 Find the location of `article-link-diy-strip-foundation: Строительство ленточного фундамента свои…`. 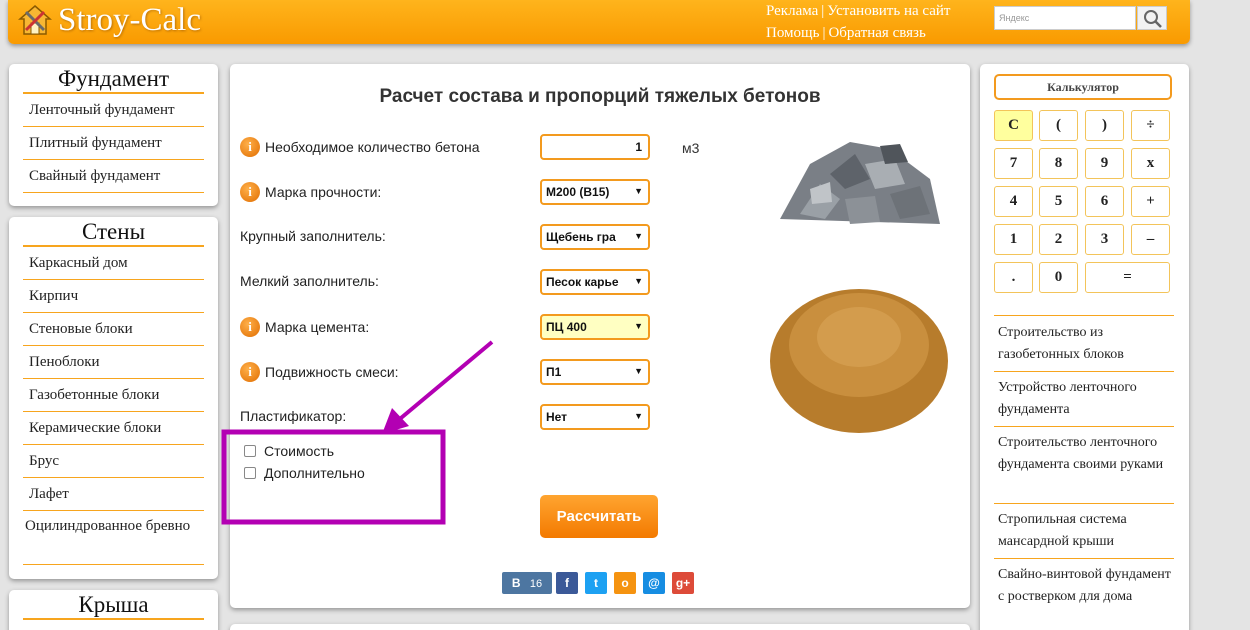

article-link-diy-strip-foundation: Строительство ленточного фундамента свои… is located at coordinates (1087, 454).